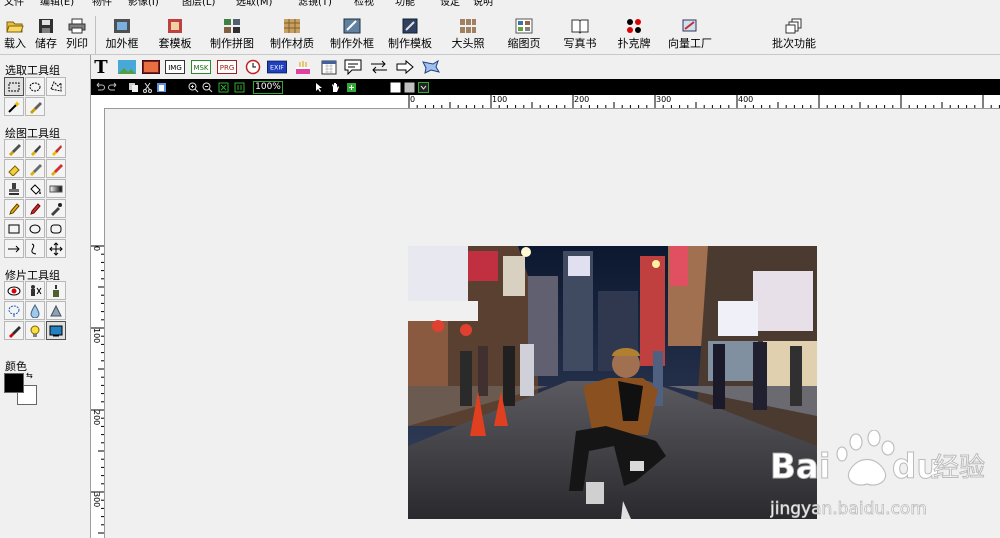 Image resolution: width=1000 pixels, height=538 pixels. What do you see at coordinates (175, 67) in the screenshot?
I see `img-badge-button: IMG` at bounding box center [175, 67].